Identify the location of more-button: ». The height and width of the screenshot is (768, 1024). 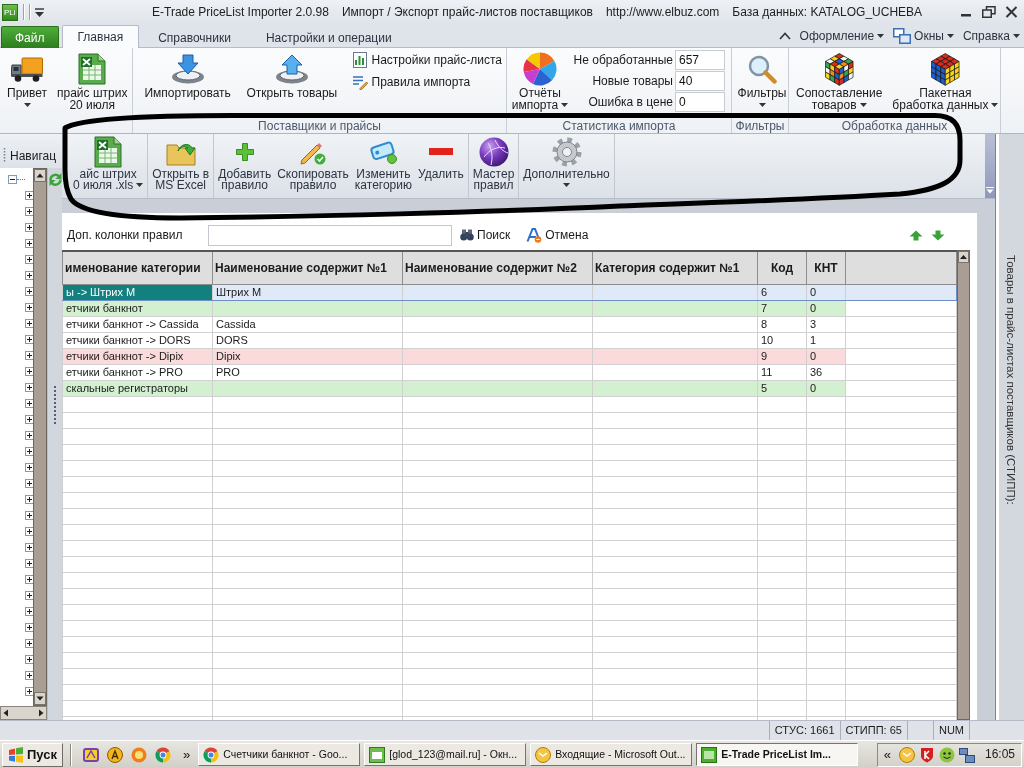
(187, 754).